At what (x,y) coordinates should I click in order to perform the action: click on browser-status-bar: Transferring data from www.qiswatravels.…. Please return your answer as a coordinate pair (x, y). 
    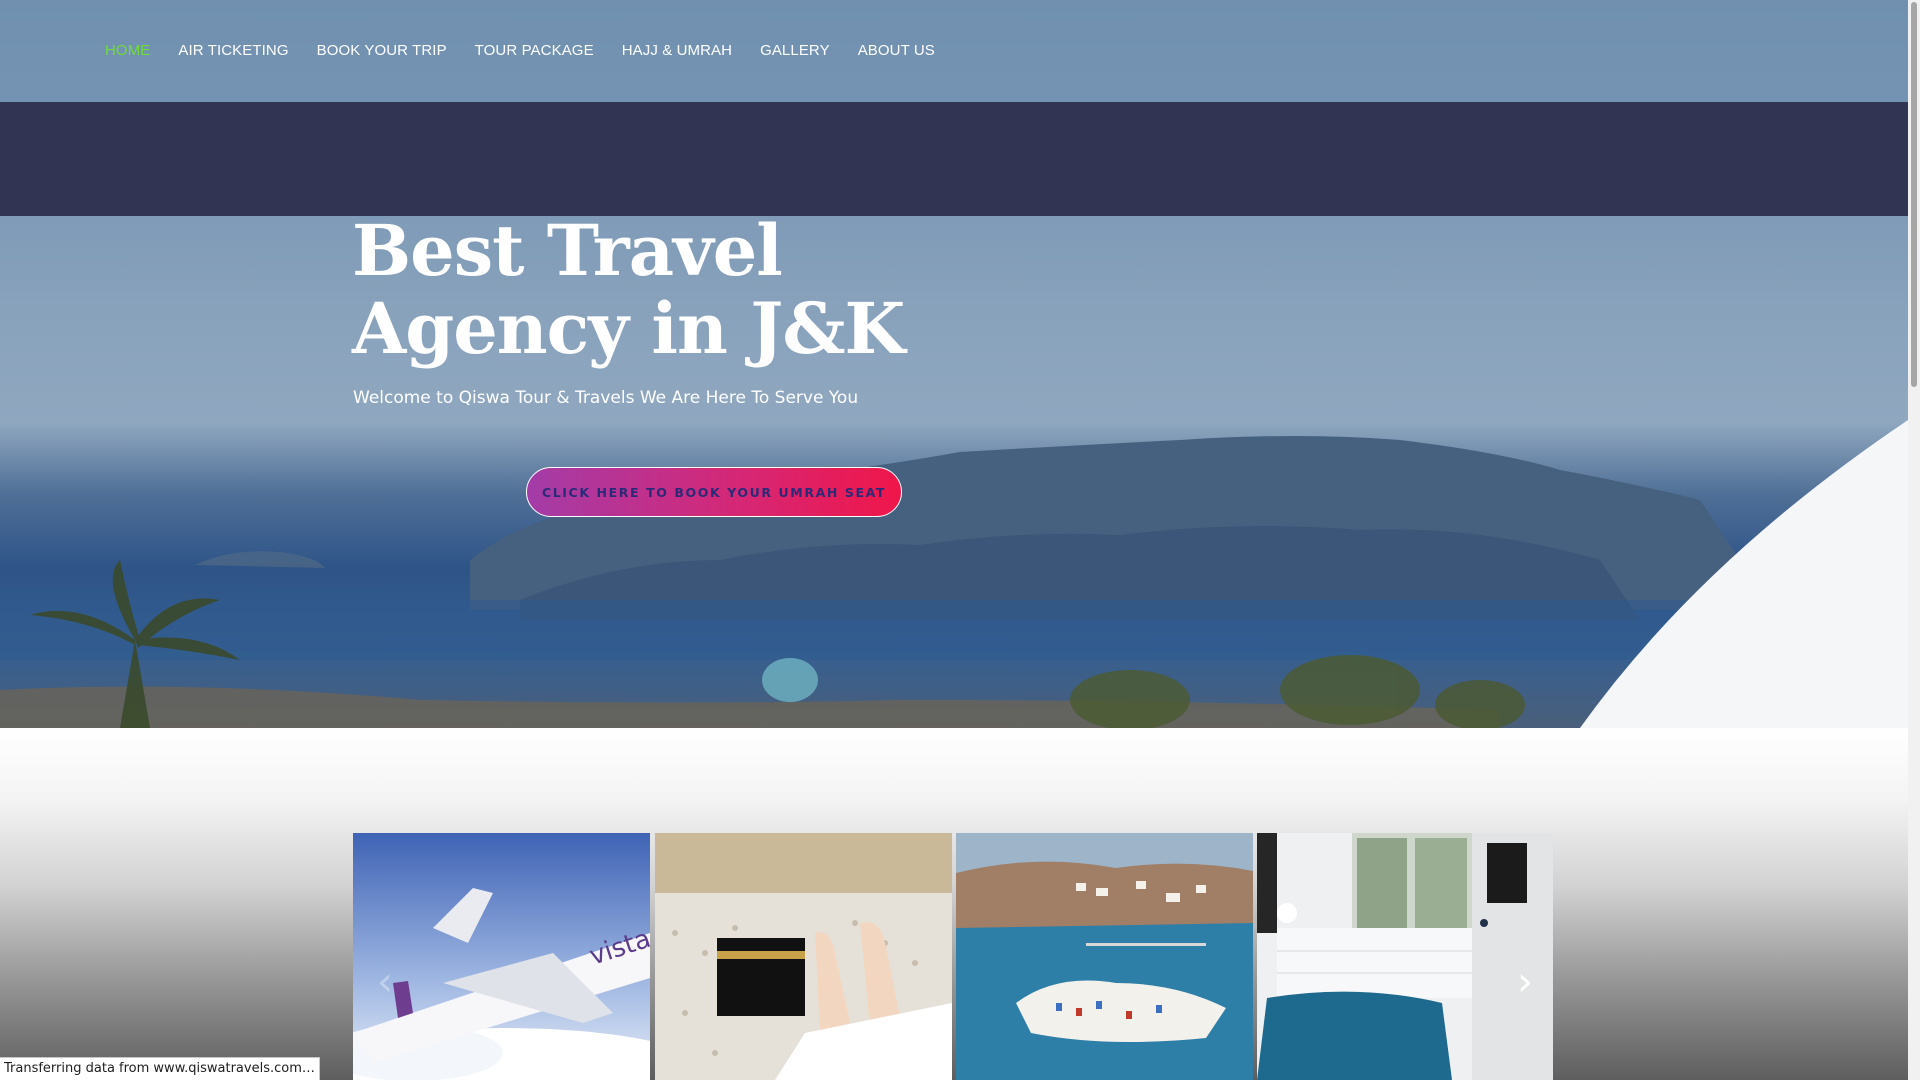
    Looking at the image, I should click on (160, 1068).